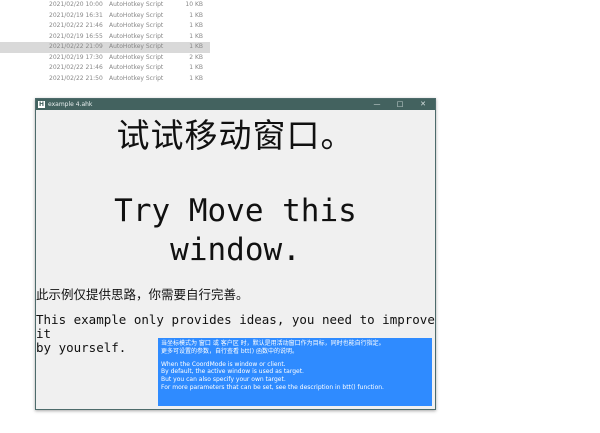 This screenshot has height=433, width=600. What do you see at coordinates (76, 78) in the screenshot?
I see `file-date: 2021/02/22 21:50` at bounding box center [76, 78].